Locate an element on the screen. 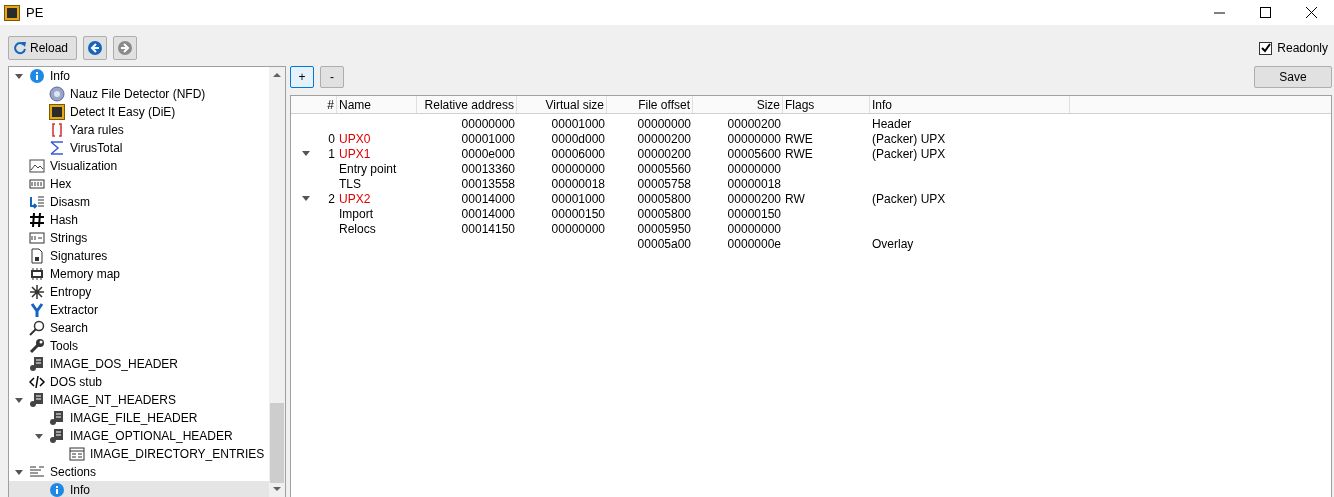  tree-item: Extractor is located at coordinates (65, 310).